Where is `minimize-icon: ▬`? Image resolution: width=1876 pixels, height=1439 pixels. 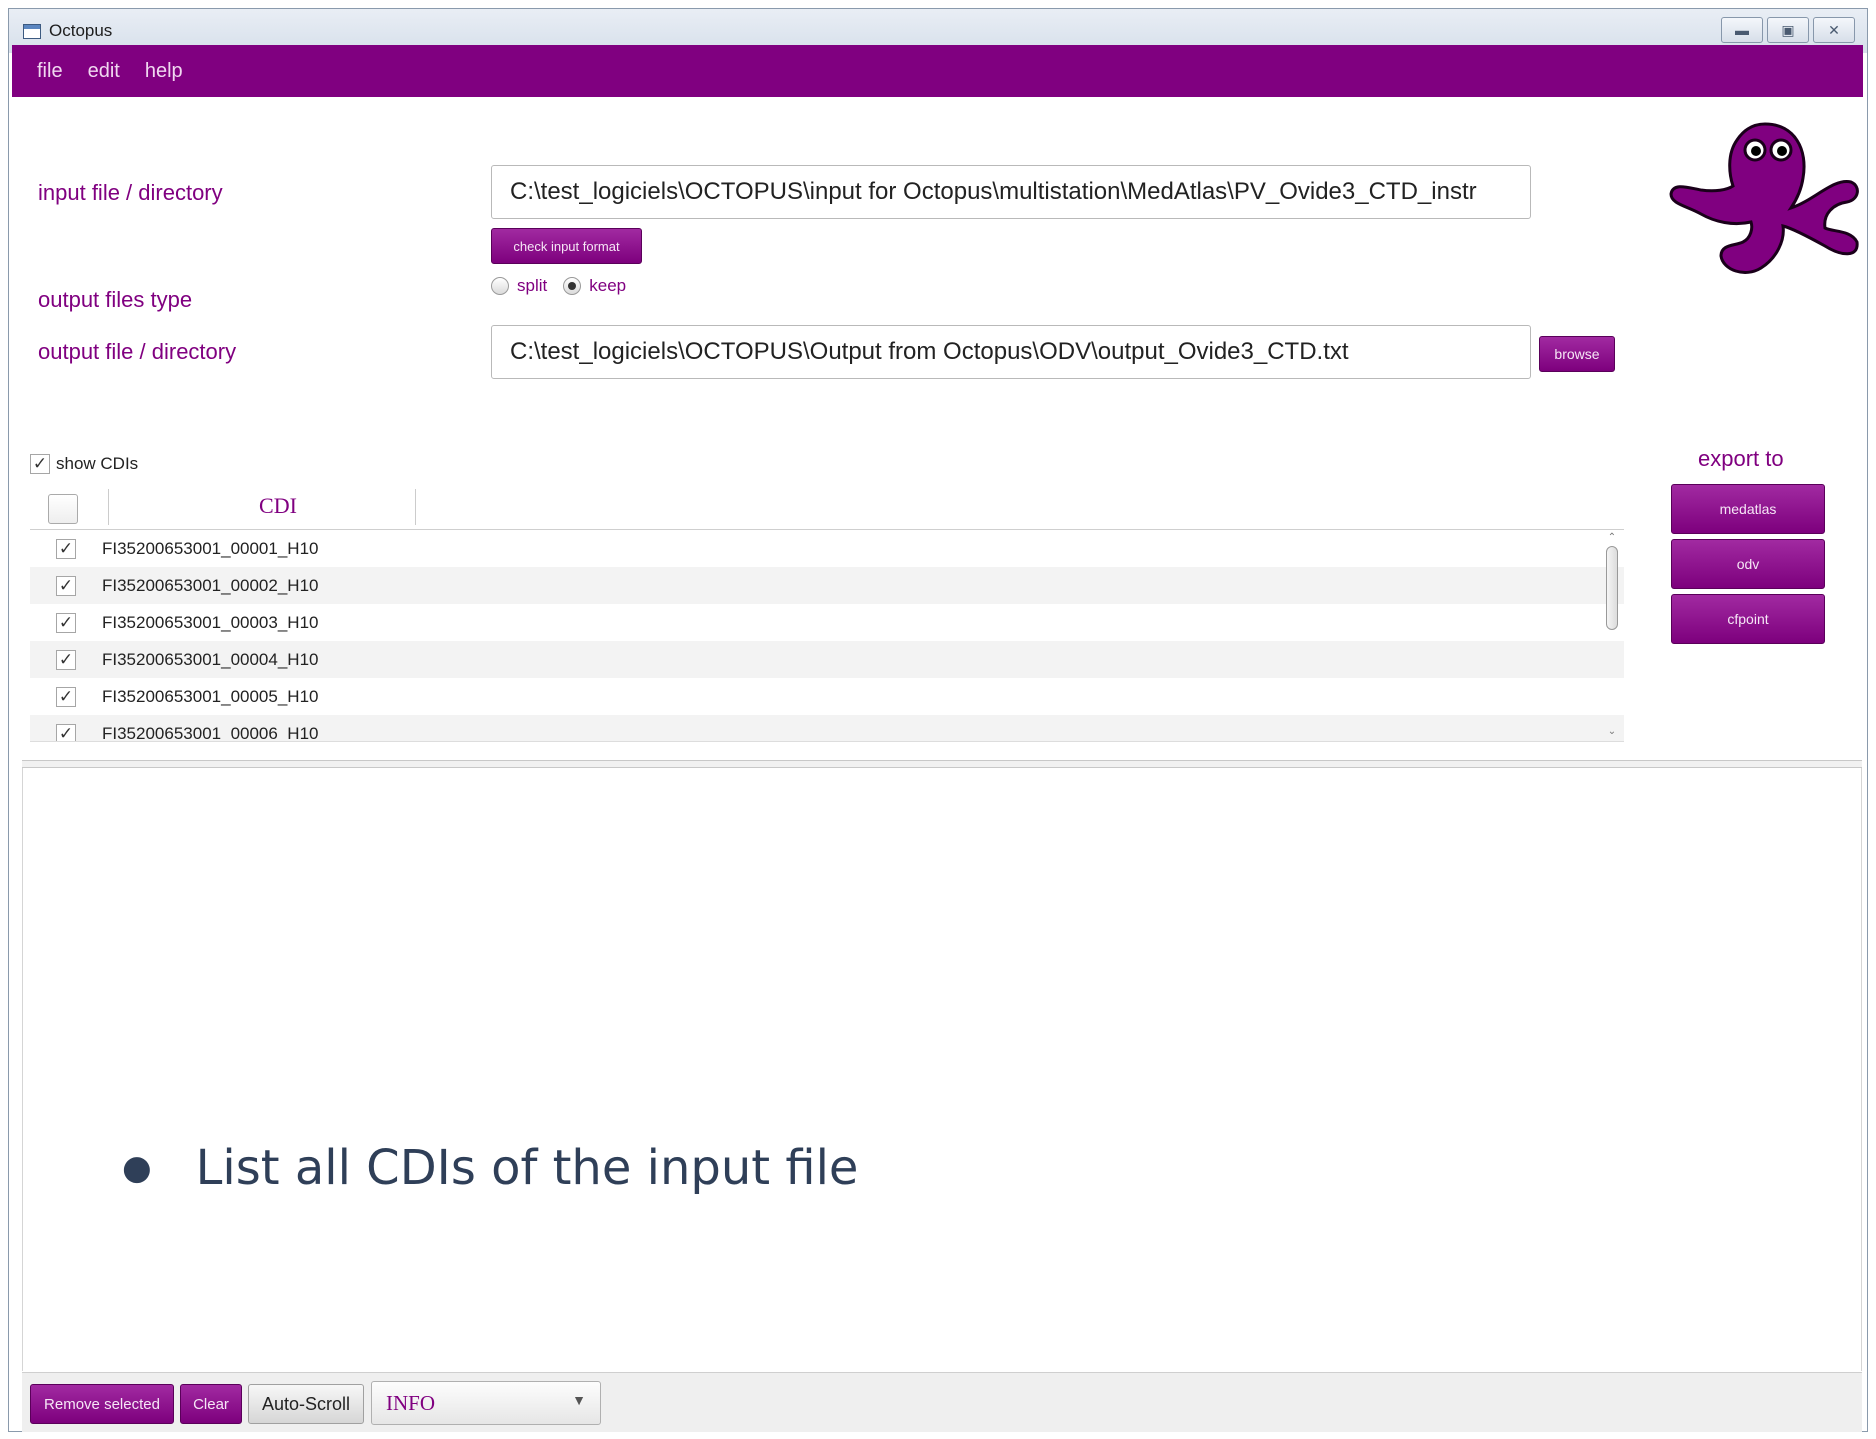 minimize-icon: ▬ is located at coordinates (1742, 30).